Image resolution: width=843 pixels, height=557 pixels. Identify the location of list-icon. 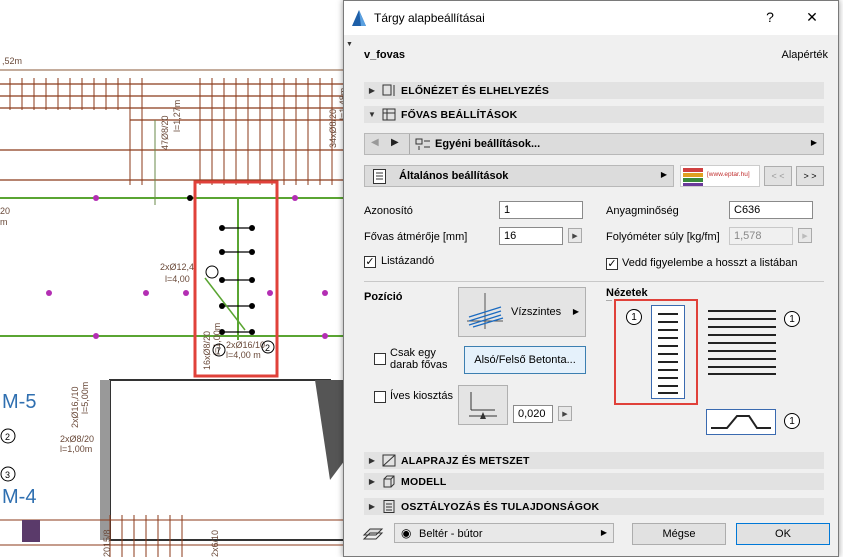
(379, 176).